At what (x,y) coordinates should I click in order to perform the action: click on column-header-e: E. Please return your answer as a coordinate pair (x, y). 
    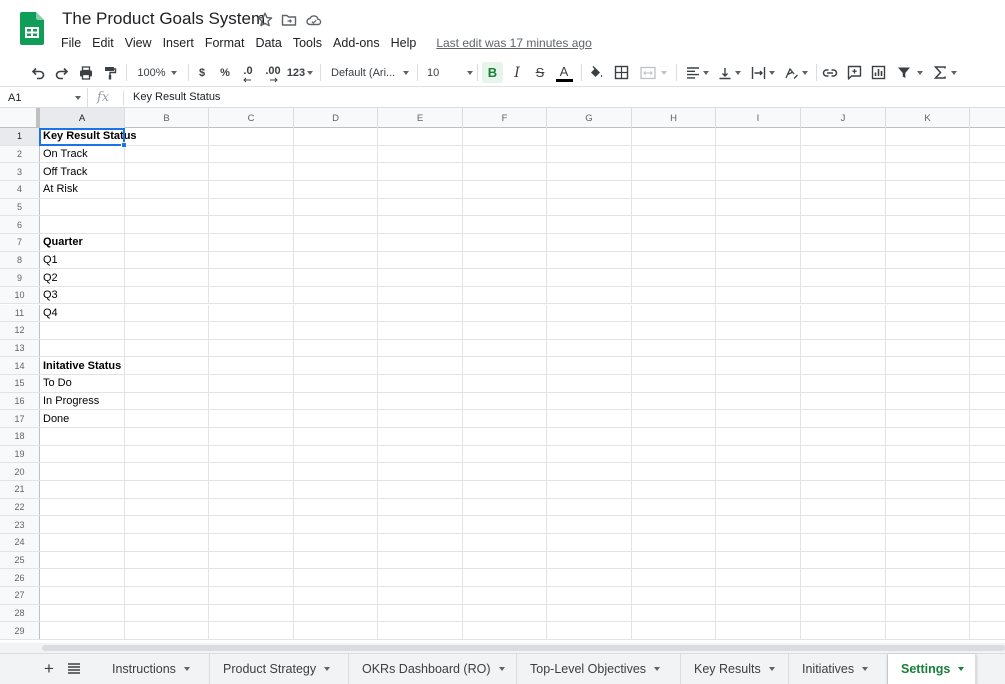
    Looking at the image, I should click on (420, 118).